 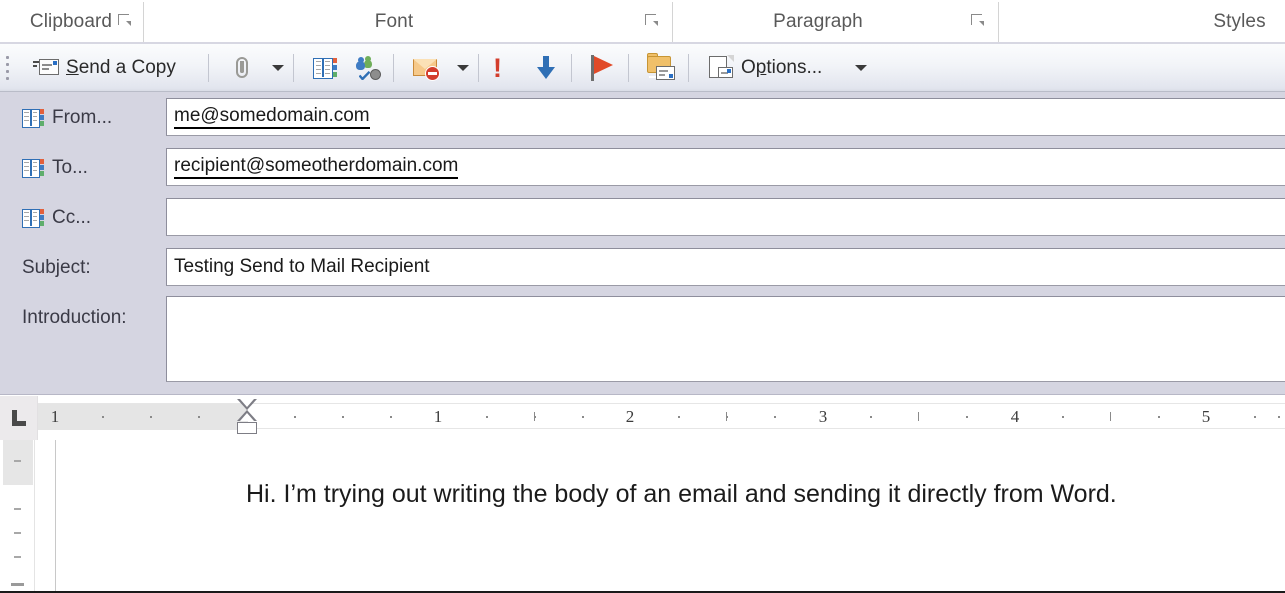 I want to click on introduction-field, so click(x=725, y=339).